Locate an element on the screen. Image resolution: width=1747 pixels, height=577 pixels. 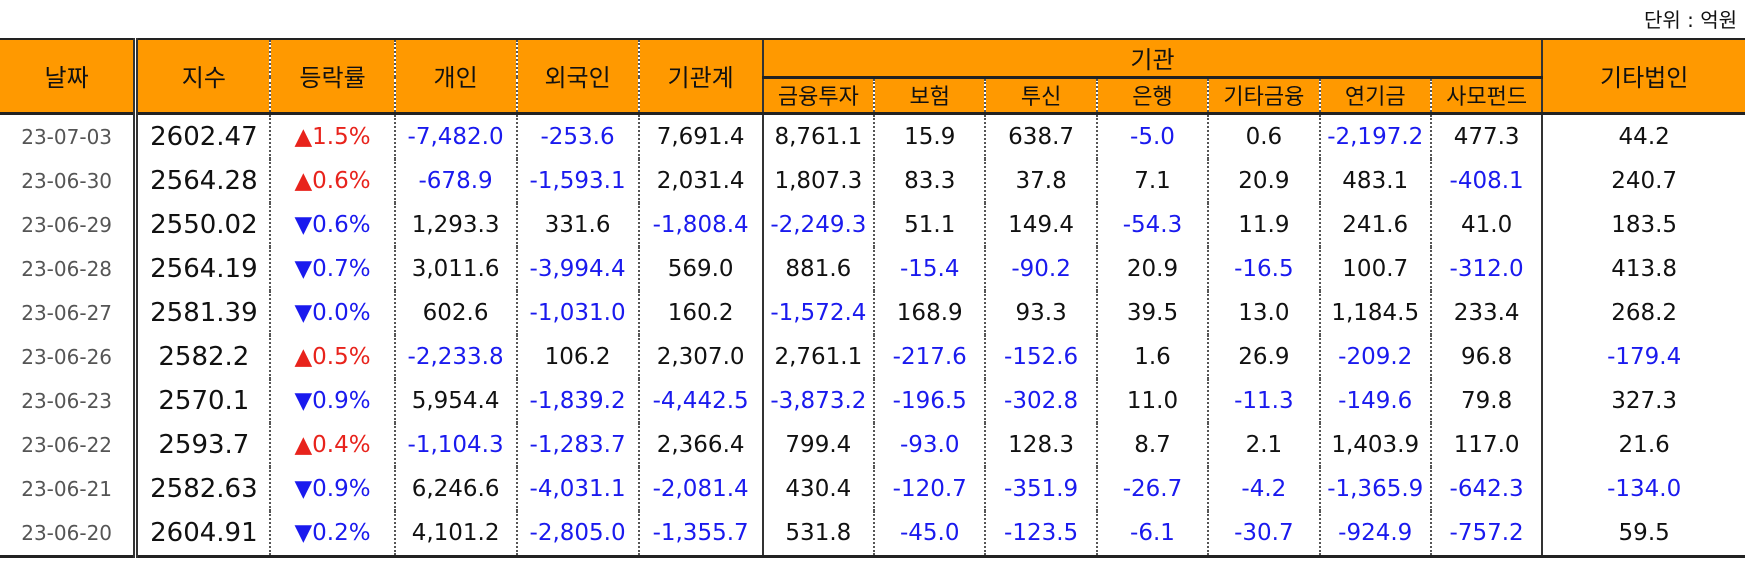
cell-pension: -1,365.9 is located at coordinates (1374, 488).